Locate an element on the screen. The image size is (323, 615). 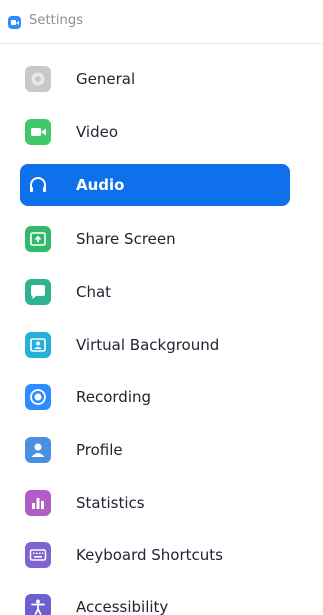
sidebar-item-profile: Profile is located at coordinates (155, 450).